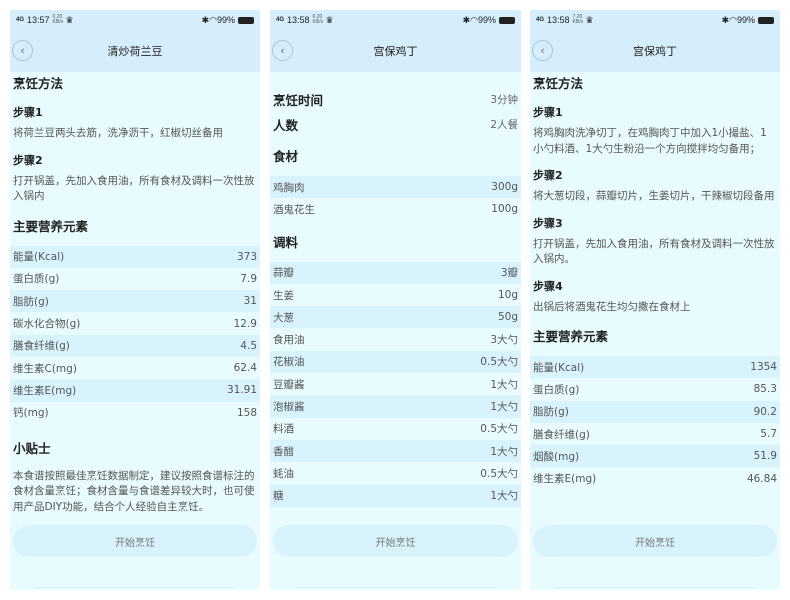 The height and width of the screenshot is (600, 790). What do you see at coordinates (655, 367) in the screenshot?
I see `nutrition-row: 能量(Kcal) 1354` at bounding box center [655, 367].